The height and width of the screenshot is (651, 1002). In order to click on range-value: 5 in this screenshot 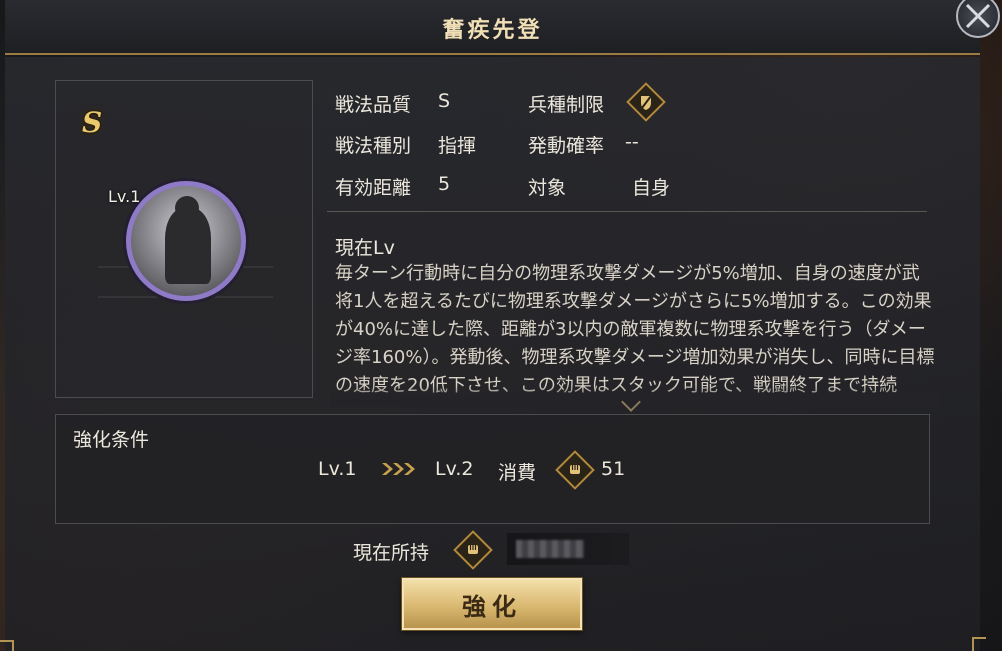, I will do `click(444, 184)`.